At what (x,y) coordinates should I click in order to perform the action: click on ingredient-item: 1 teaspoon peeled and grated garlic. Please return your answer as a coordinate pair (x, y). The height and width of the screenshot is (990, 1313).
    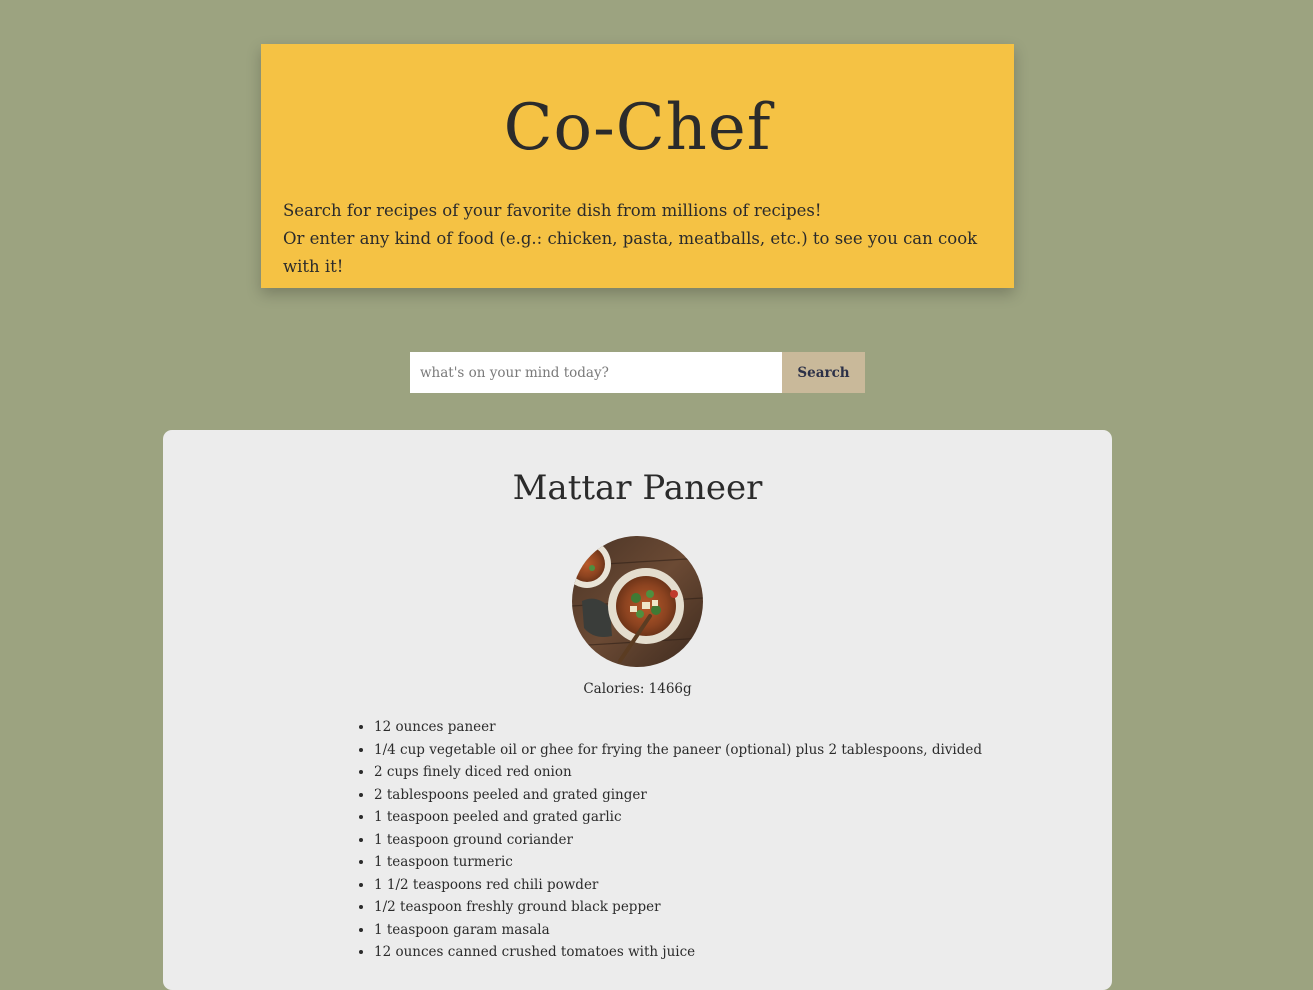
    Looking at the image, I should click on (678, 817).